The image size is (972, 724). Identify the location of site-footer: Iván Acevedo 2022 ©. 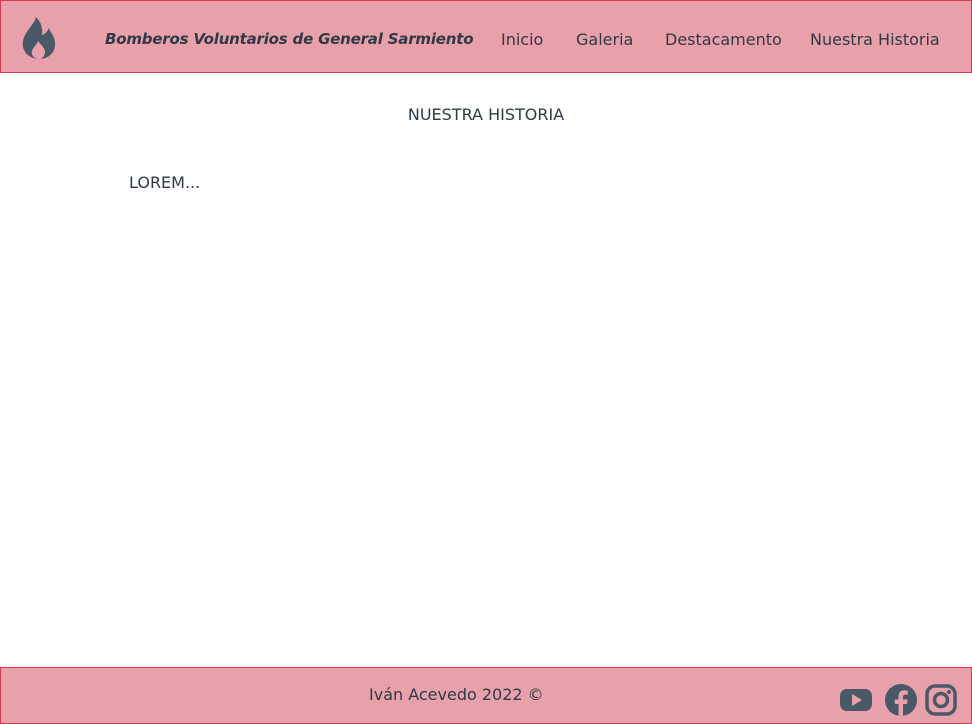
(486, 695).